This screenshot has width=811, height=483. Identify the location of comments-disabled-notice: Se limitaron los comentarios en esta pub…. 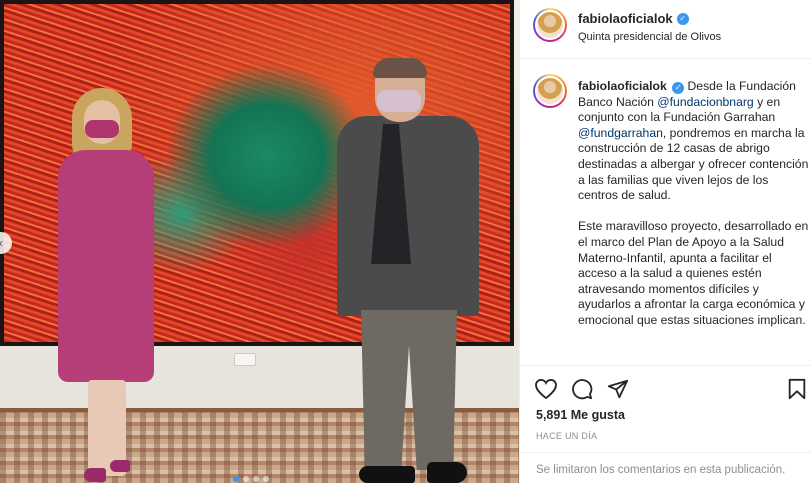
(665, 467).